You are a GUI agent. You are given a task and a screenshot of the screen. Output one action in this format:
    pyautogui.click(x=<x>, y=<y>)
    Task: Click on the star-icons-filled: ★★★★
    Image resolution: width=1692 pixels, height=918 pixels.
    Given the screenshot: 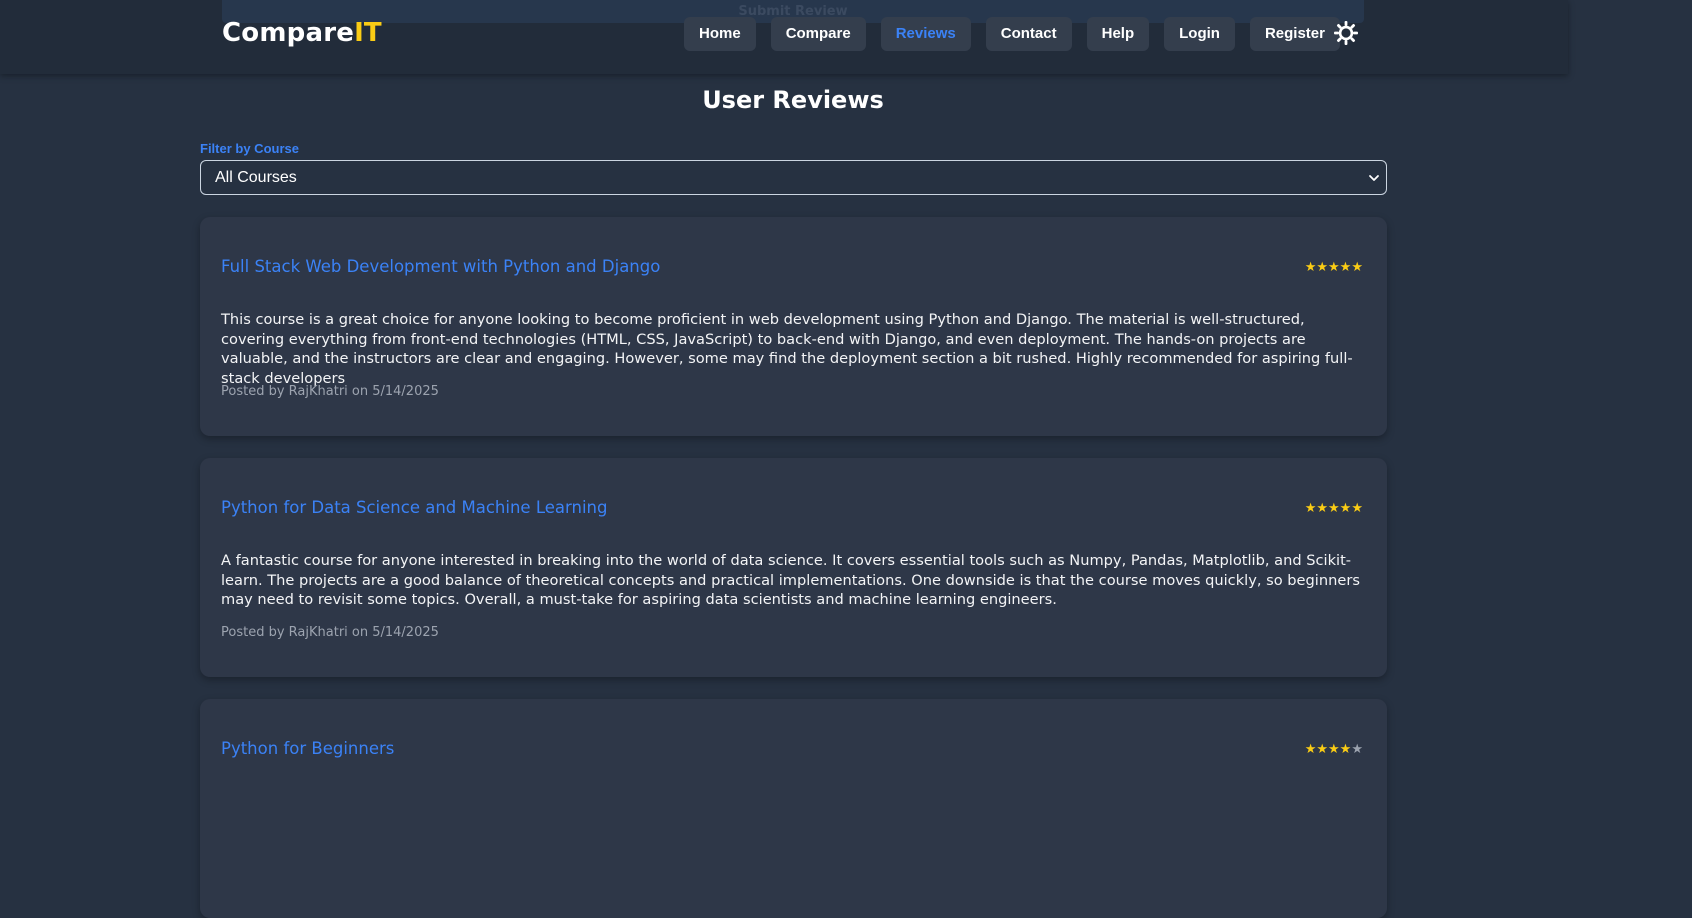 What is the action you would take?
    pyautogui.click(x=1328, y=749)
    